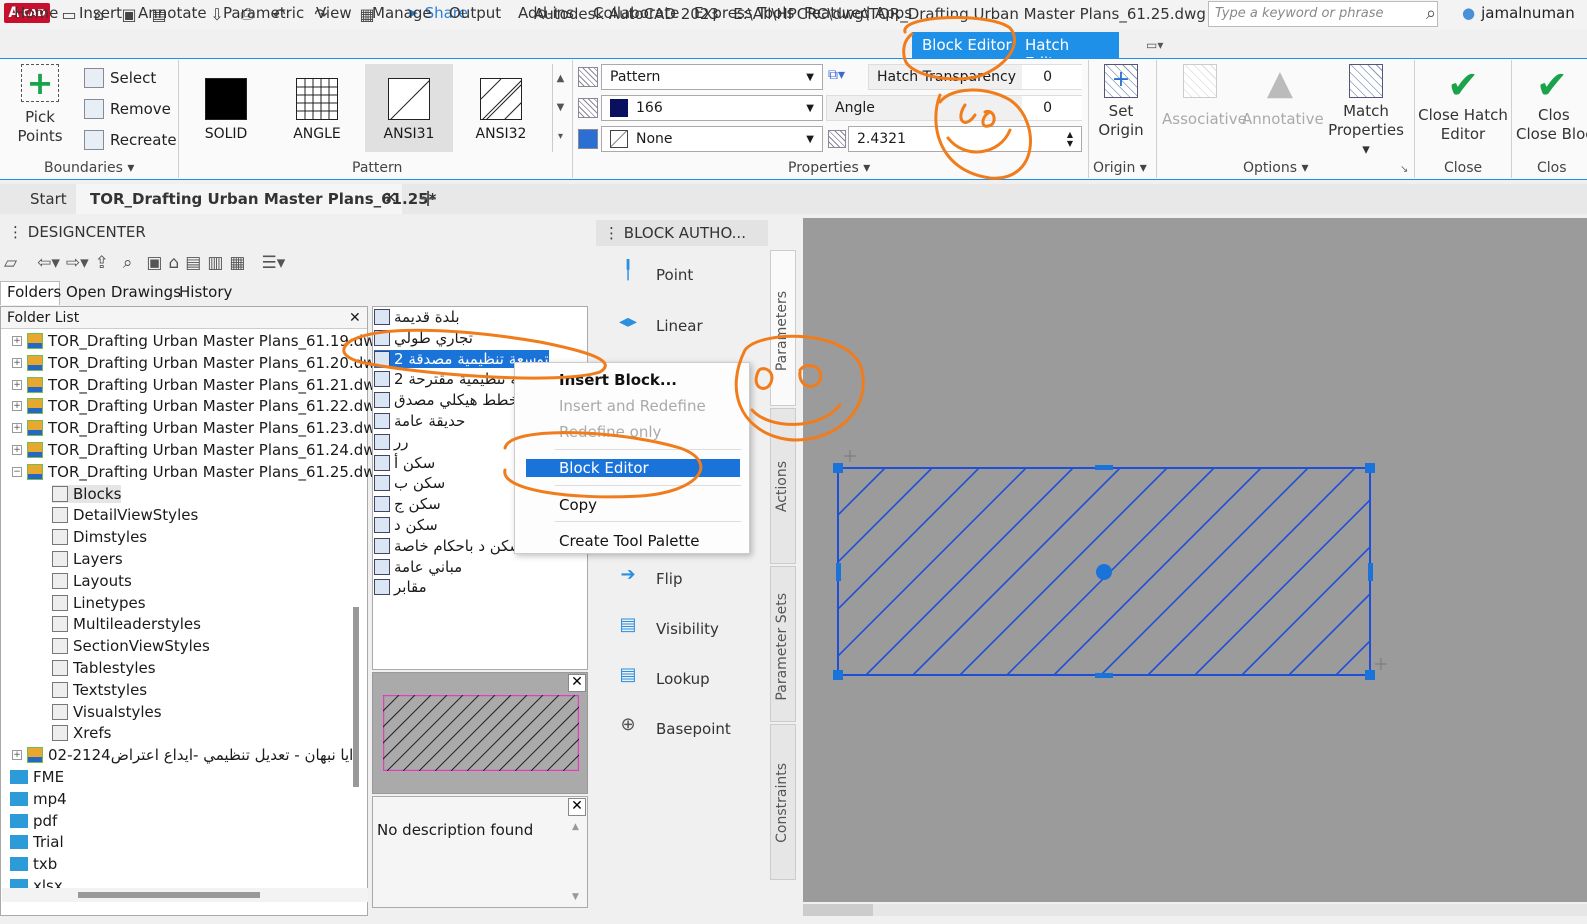 The height and width of the screenshot is (924, 1587). What do you see at coordinates (92, 581) in the screenshot?
I see `tree-subitem: Layouts` at bounding box center [92, 581].